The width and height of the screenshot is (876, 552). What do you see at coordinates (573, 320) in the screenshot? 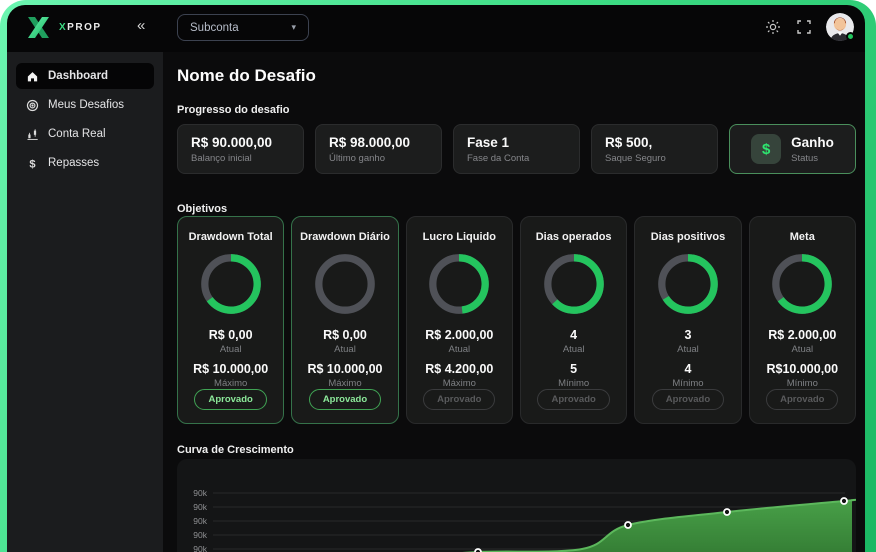
I see `objective-card-dias-operados: Dias operados 4 Atual 5 Mínimo Aprovado` at bounding box center [573, 320].